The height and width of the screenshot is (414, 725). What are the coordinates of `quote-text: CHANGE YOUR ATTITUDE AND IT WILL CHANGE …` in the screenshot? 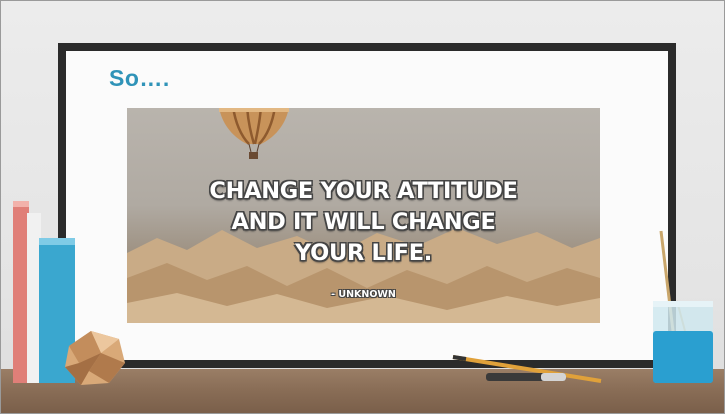 It's located at (363, 222).